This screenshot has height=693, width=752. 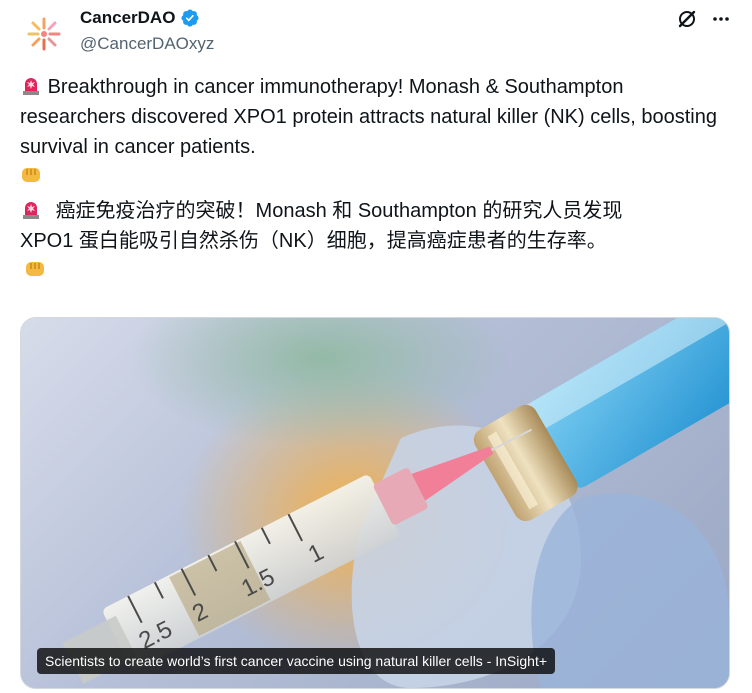 What do you see at coordinates (313, 241) in the screenshot?
I see `tweet-chinese-line-2: XPO1 蛋白能吸引自然杀伤（NK）细胞，提高癌症患者的生存率。` at bounding box center [313, 241].